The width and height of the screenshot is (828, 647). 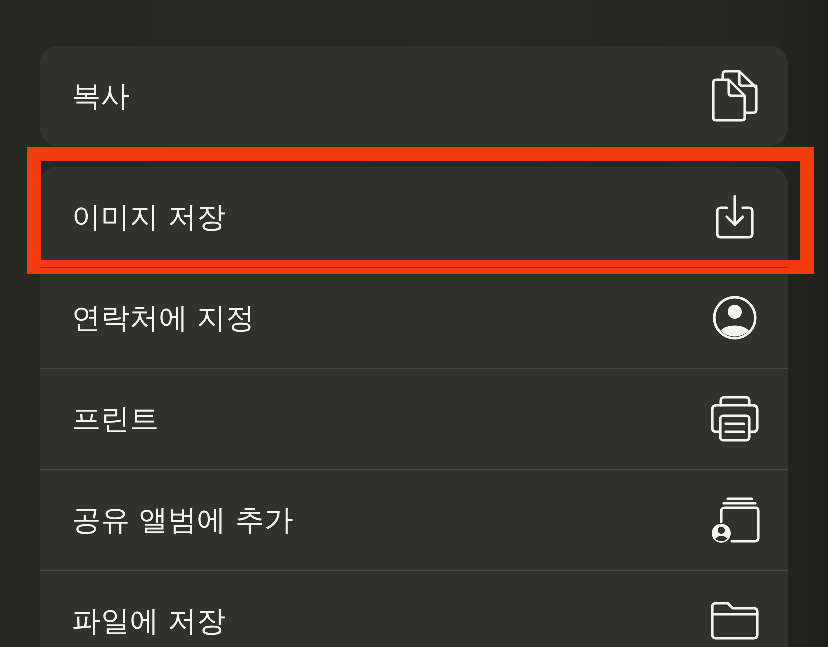 I want to click on menu-item: 프린트, so click(x=414, y=419).